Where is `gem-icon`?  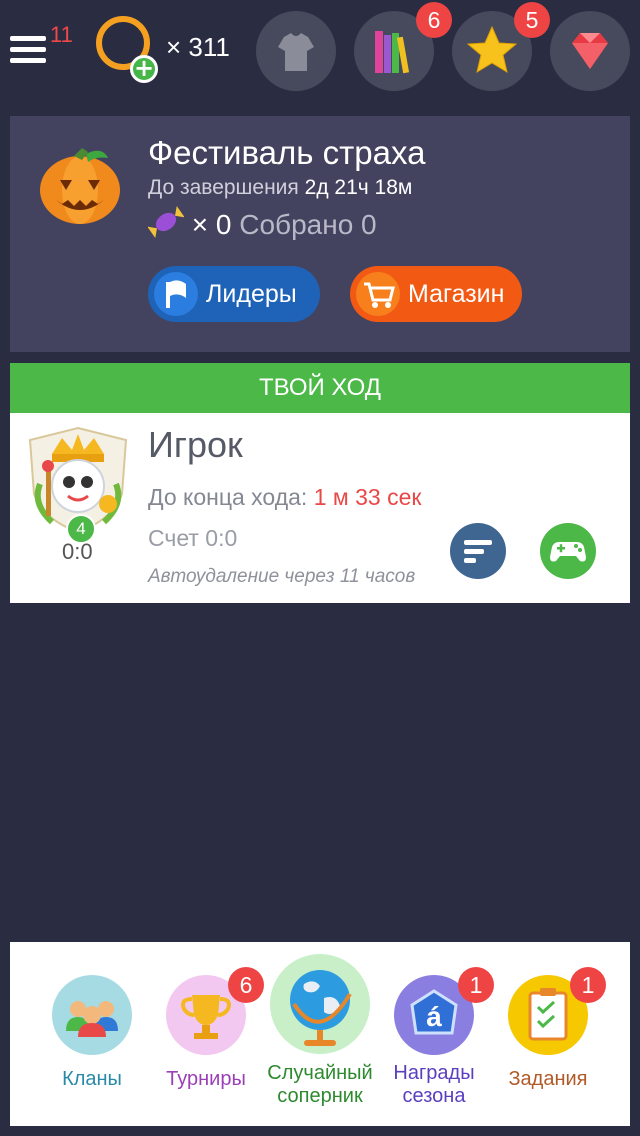 gem-icon is located at coordinates (590, 51).